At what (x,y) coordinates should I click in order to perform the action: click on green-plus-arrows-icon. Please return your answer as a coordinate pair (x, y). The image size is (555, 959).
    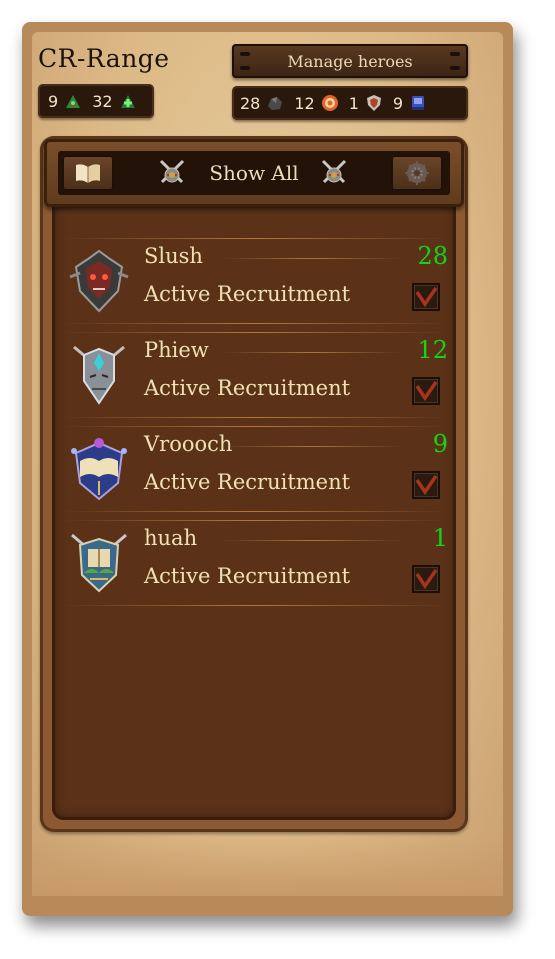
    Looking at the image, I should click on (128, 101).